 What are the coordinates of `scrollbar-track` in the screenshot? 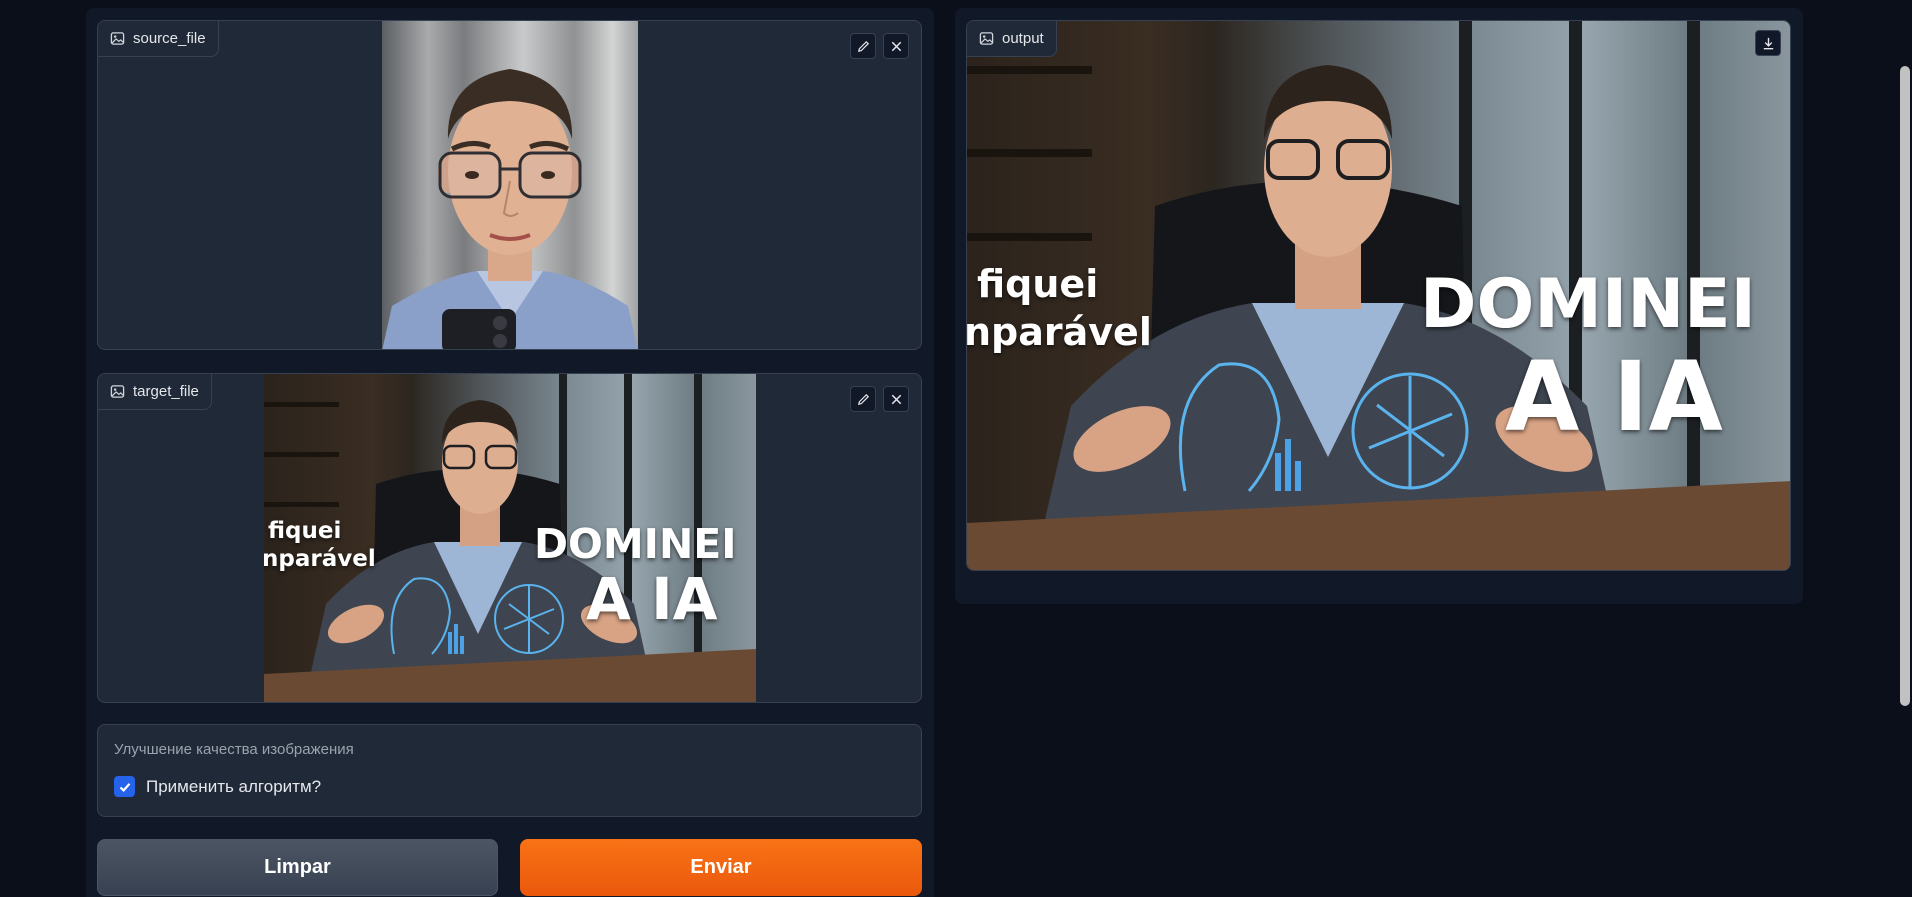 It's located at (1905, 448).